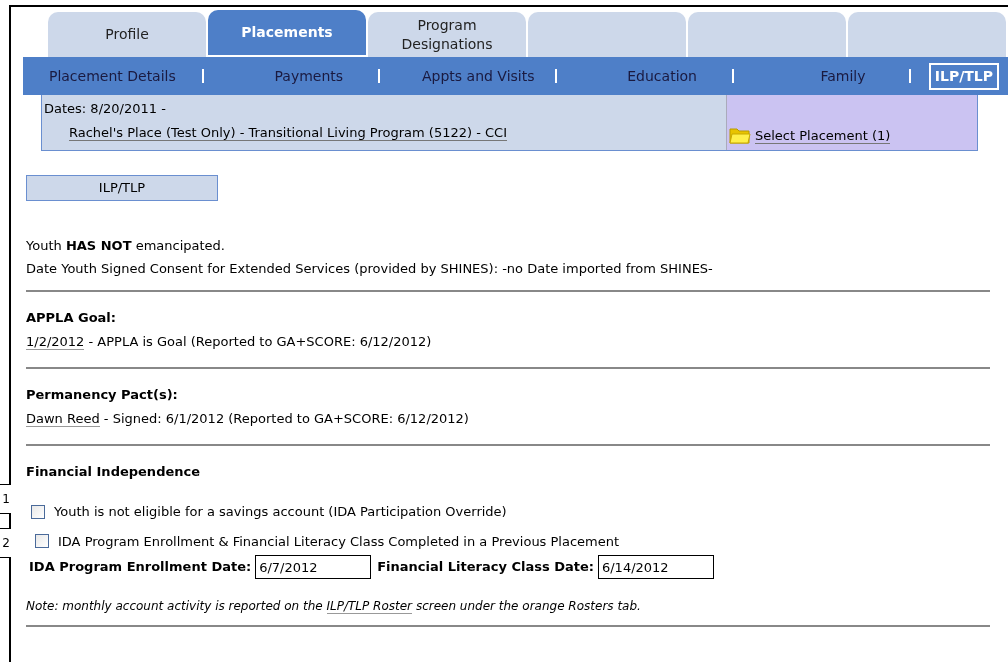 The width and height of the screenshot is (1008, 662). What do you see at coordinates (823, 136) in the screenshot?
I see `select-placement-link: Select Placement (1)` at bounding box center [823, 136].